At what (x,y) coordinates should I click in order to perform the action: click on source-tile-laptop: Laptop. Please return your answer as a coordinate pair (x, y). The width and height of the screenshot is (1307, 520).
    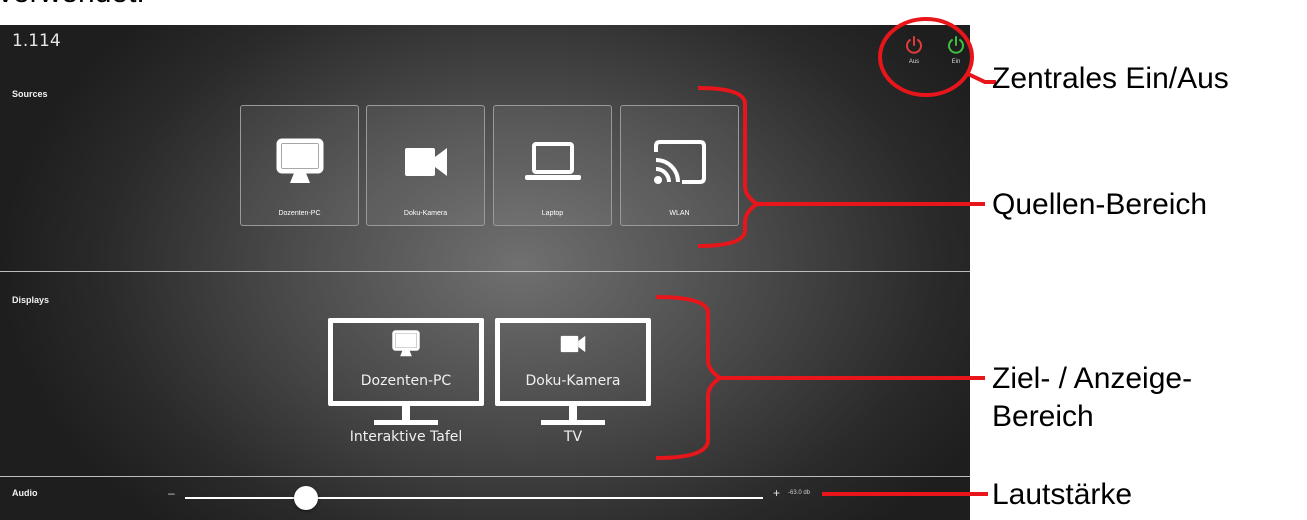
    Looking at the image, I should click on (552, 165).